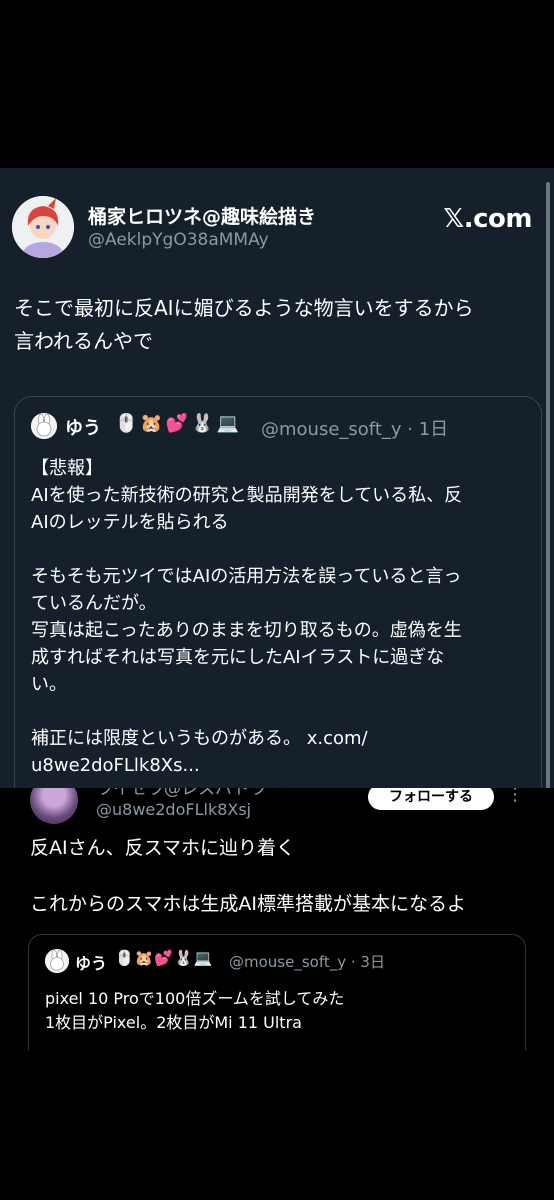 The image size is (554, 1200). Describe the element at coordinates (247, 495) in the screenshot. I see `quoted-line: AIを使った新技術の研究と製品開発をしている私、反` at that location.